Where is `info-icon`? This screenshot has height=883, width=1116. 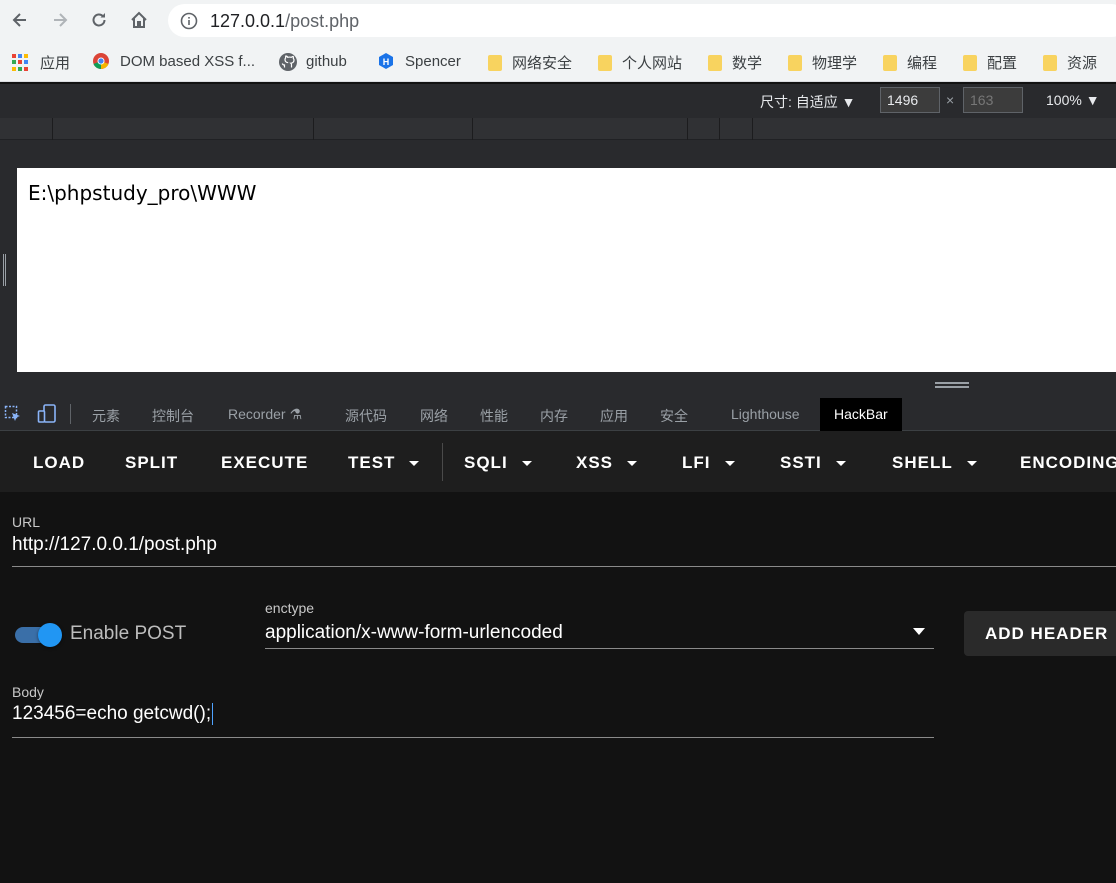
info-icon is located at coordinates (189, 23).